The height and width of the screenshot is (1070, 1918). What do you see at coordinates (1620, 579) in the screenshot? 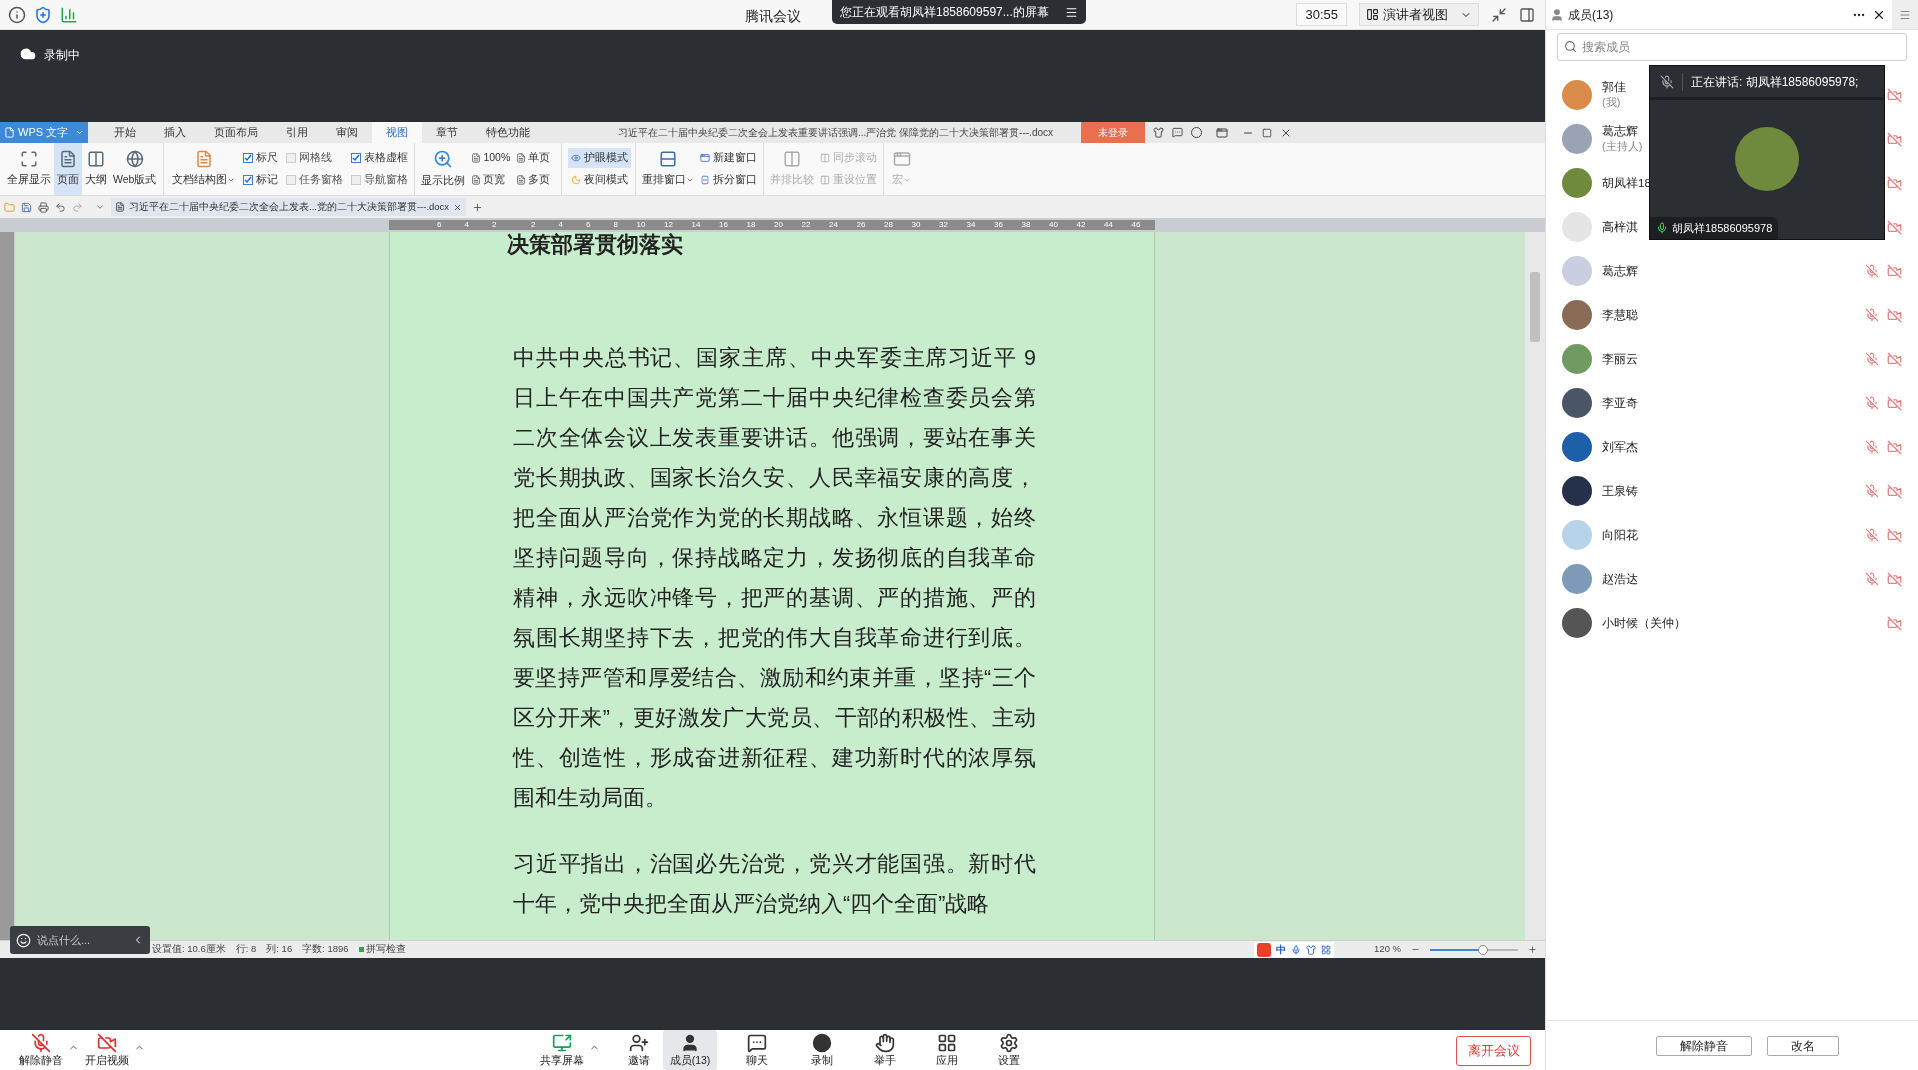
I see `member-name: 赵浩达` at bounding box center [1620, 579].